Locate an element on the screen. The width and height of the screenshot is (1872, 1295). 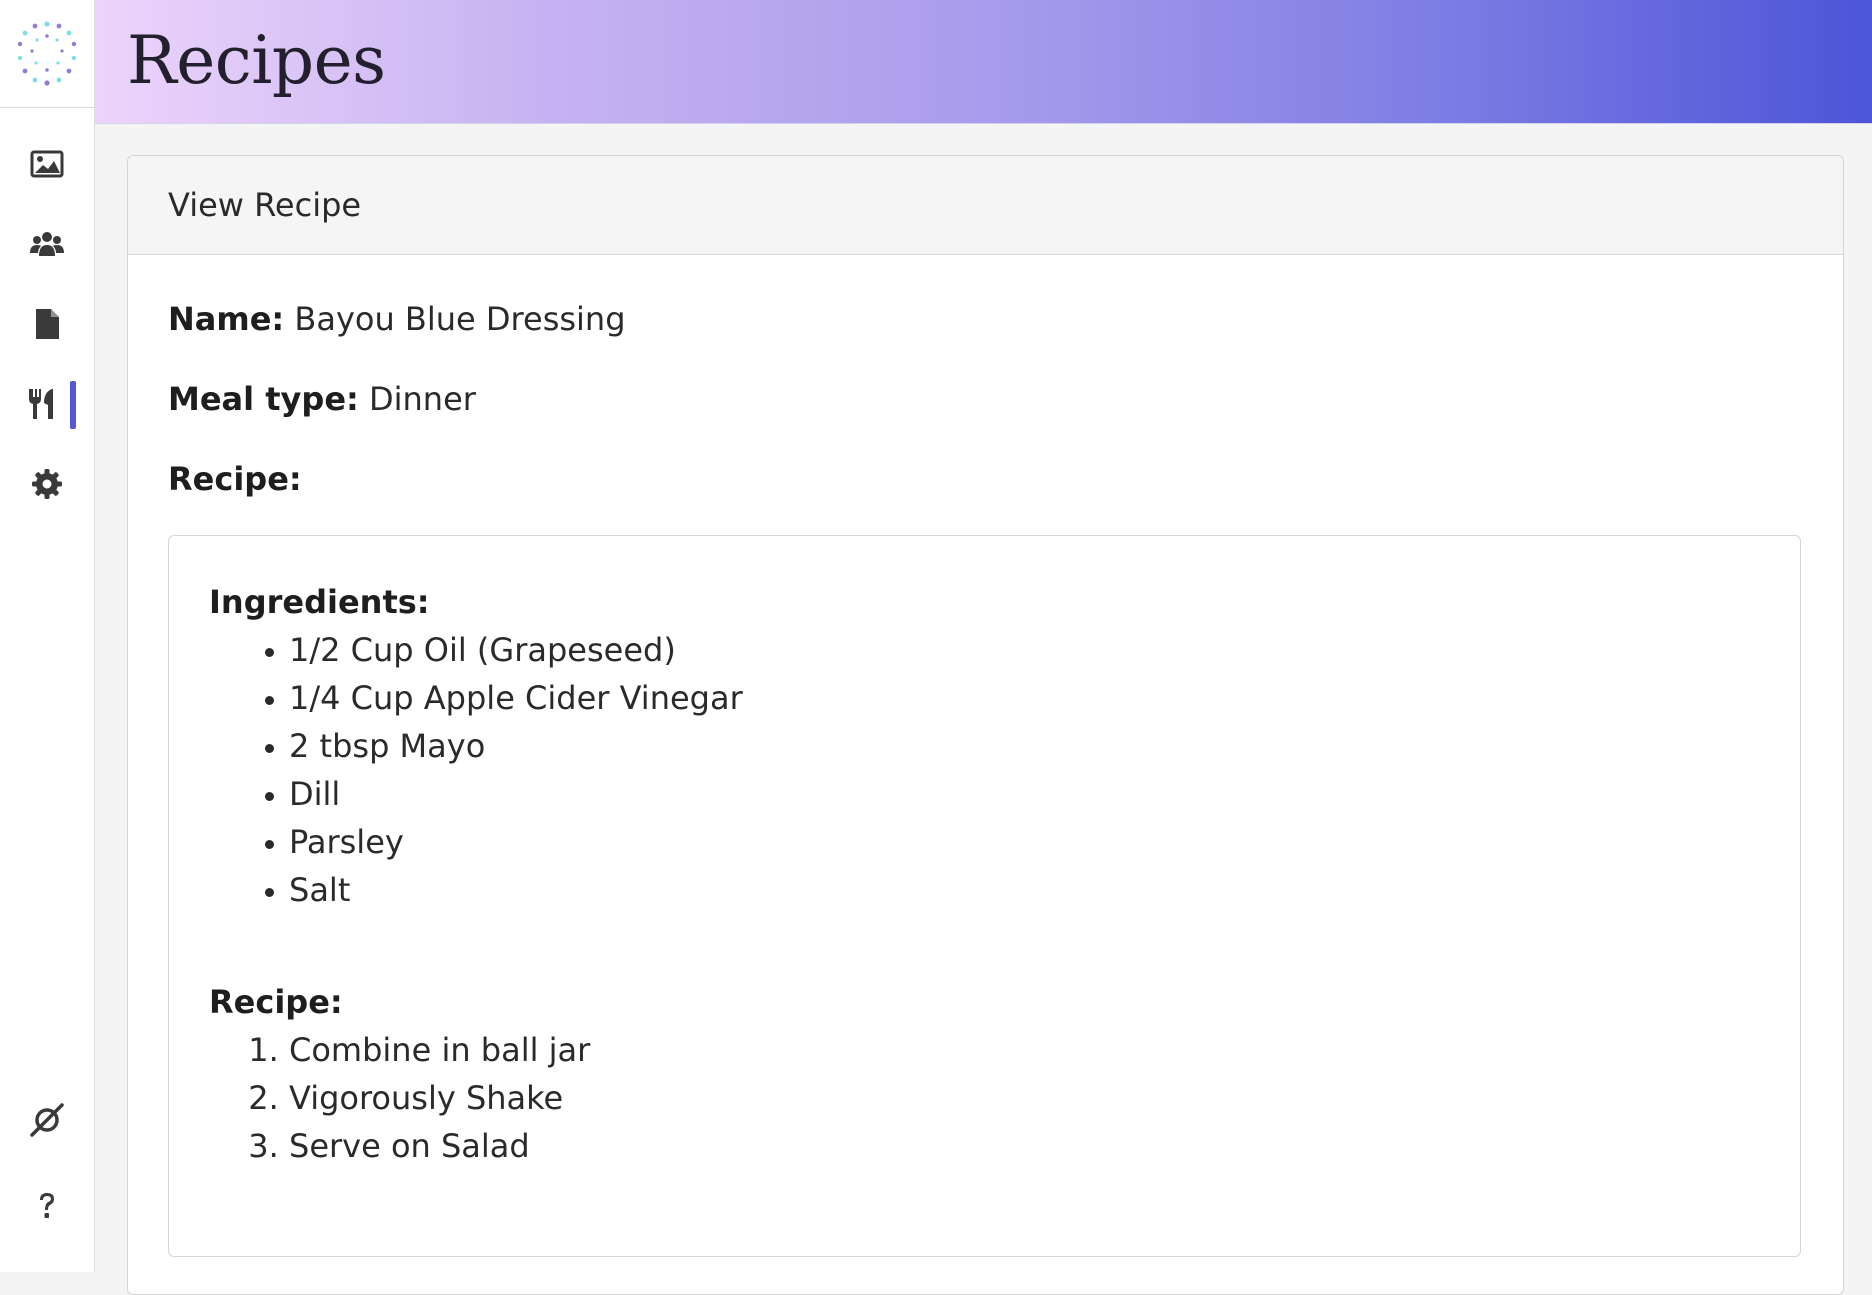
recipe-label: Recipe: is located at coordinates (235, 479).